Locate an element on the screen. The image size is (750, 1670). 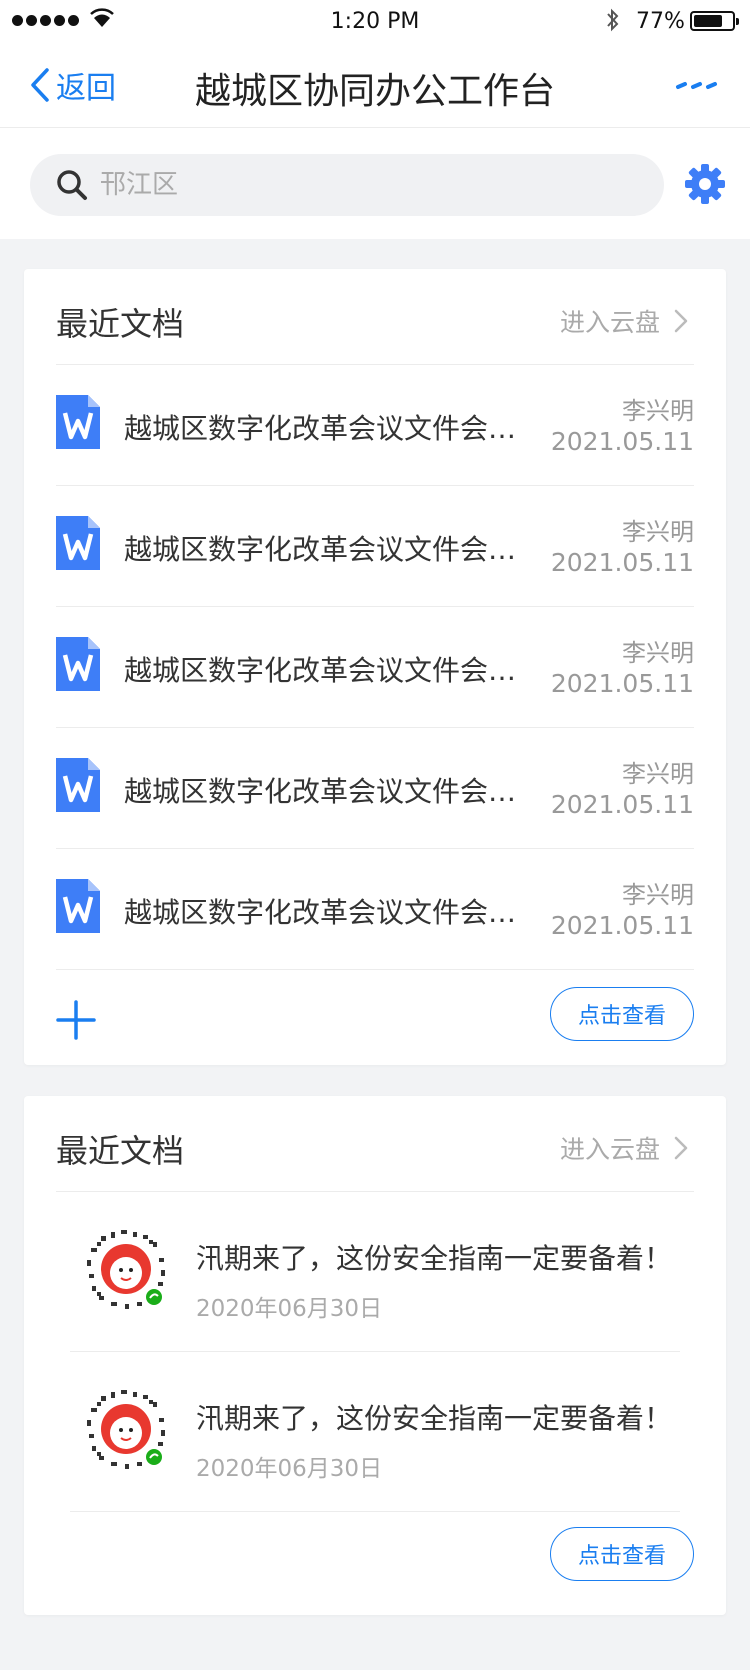
back-label: 返回 is located at coordinates (86, 88).